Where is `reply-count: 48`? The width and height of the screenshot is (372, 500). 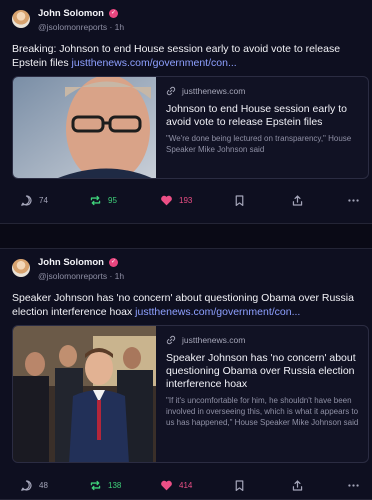 reply-count: 48 is located at coordinates (43, 485).